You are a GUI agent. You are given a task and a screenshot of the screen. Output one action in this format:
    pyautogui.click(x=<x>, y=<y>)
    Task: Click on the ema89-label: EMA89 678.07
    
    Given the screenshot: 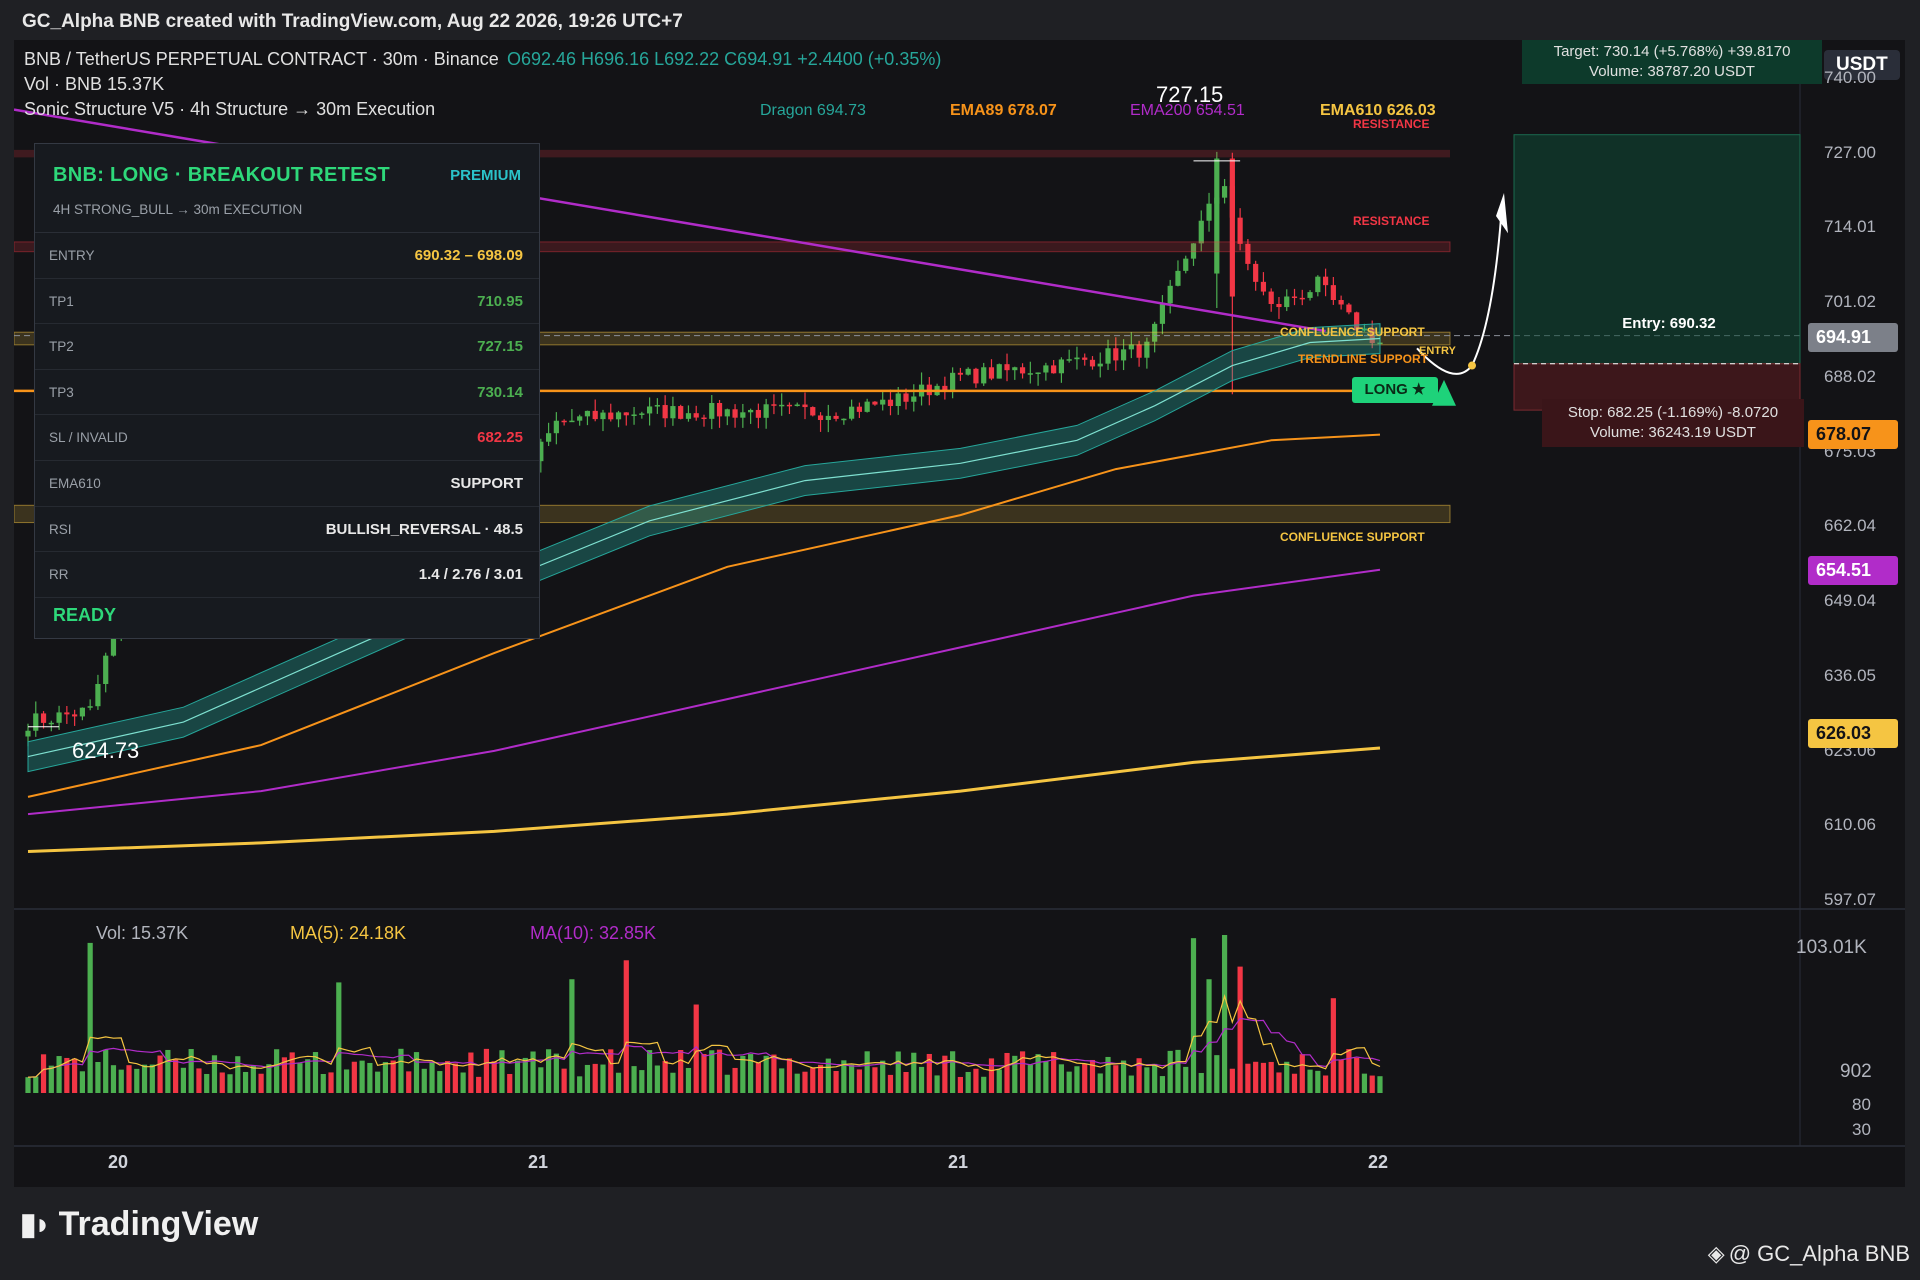 What is the action you would take?
    pyautogui.click(x=1003, y=110)
    